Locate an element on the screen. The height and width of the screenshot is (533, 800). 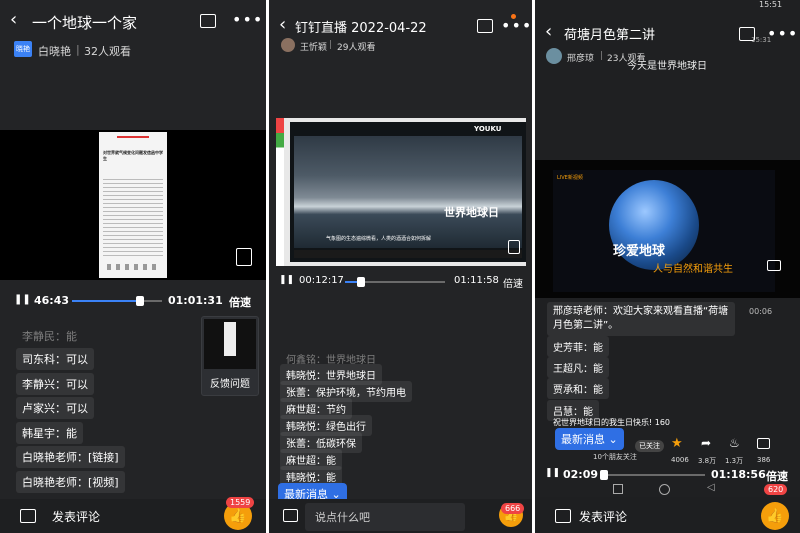
chat-message: 王超凡：能 is located at coordinates (578, 367).